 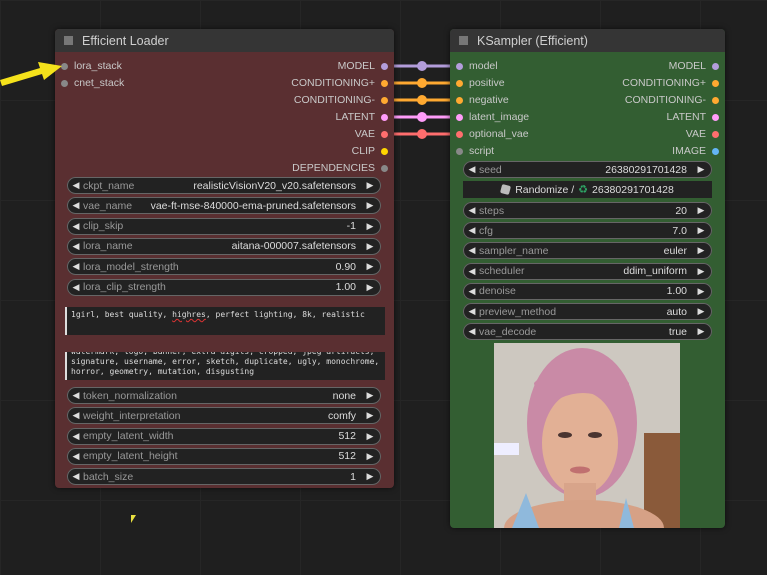 I want to click on widget-value: 1, so click(x=357, y=477).